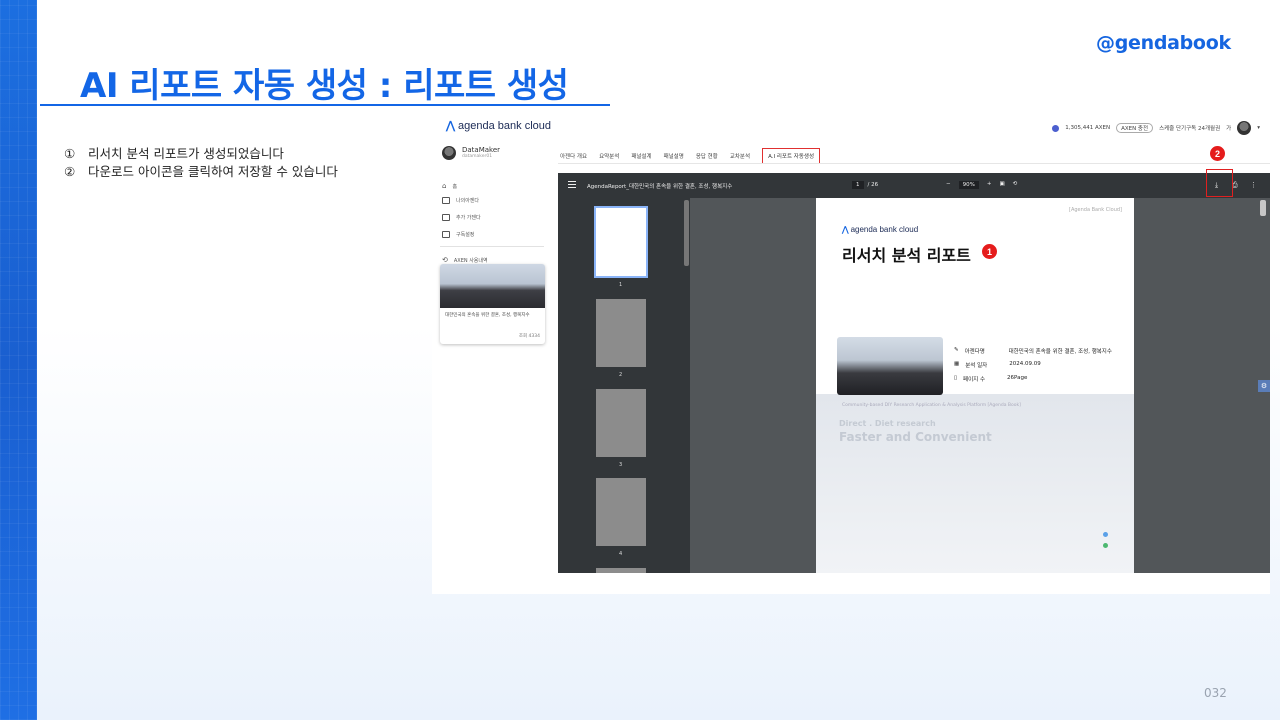  I want to click on page-total: / 26, so click(873, 185).